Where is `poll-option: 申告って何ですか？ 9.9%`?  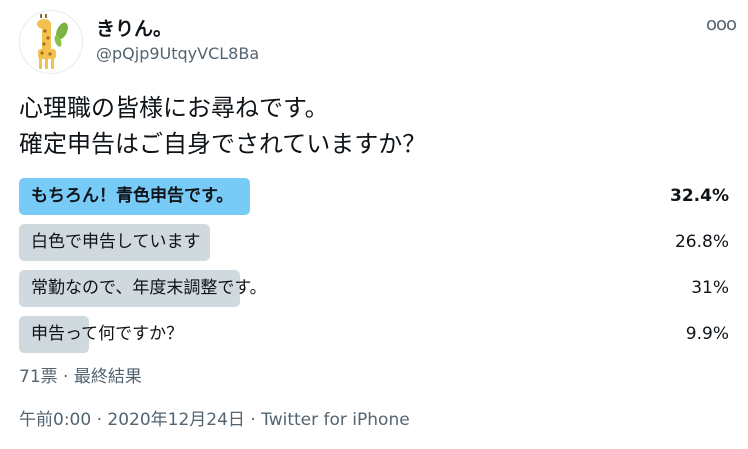
poll-option: 申告って何ですか？ 9.9% is located at coordinates (375, 334).